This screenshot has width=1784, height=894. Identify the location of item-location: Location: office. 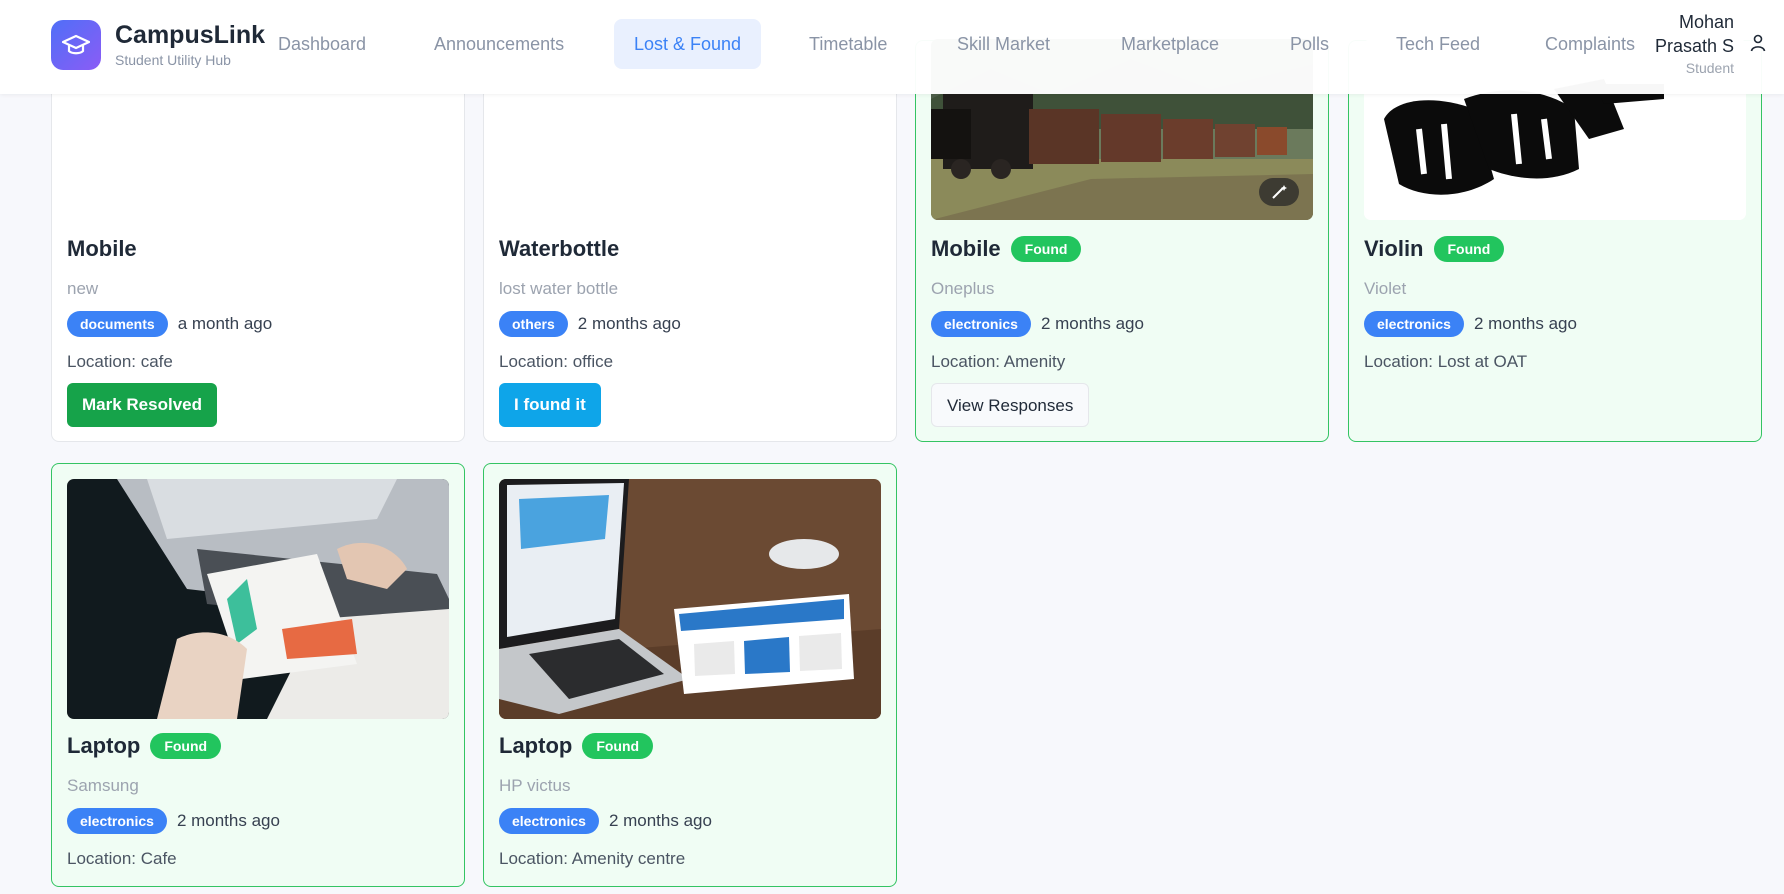
(556, 361).